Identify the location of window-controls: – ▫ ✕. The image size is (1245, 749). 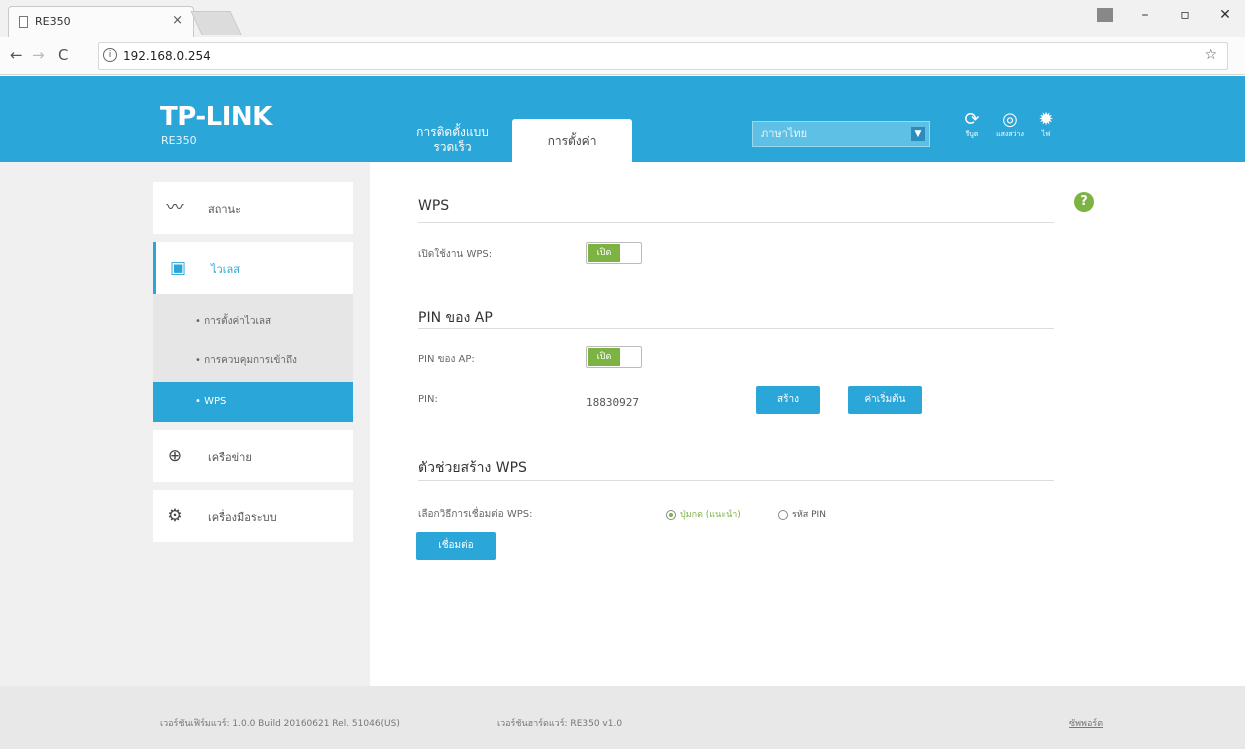
(1165, 15).